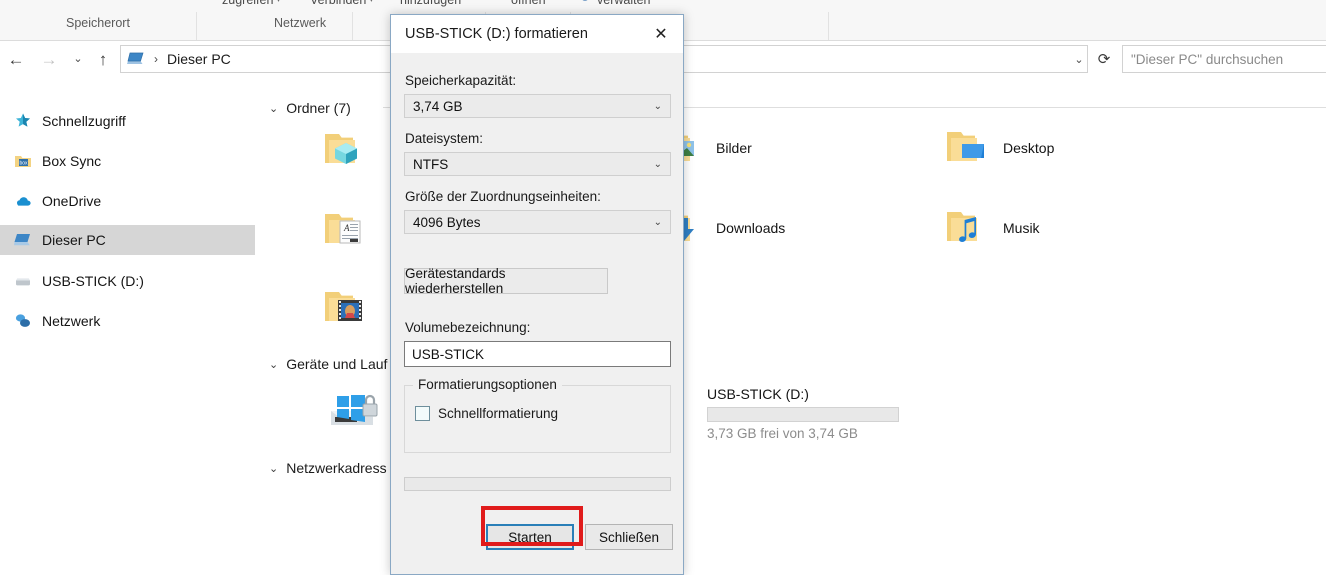  I want to click on quickformat-row: Schnellformatierung, so click(486, 413).